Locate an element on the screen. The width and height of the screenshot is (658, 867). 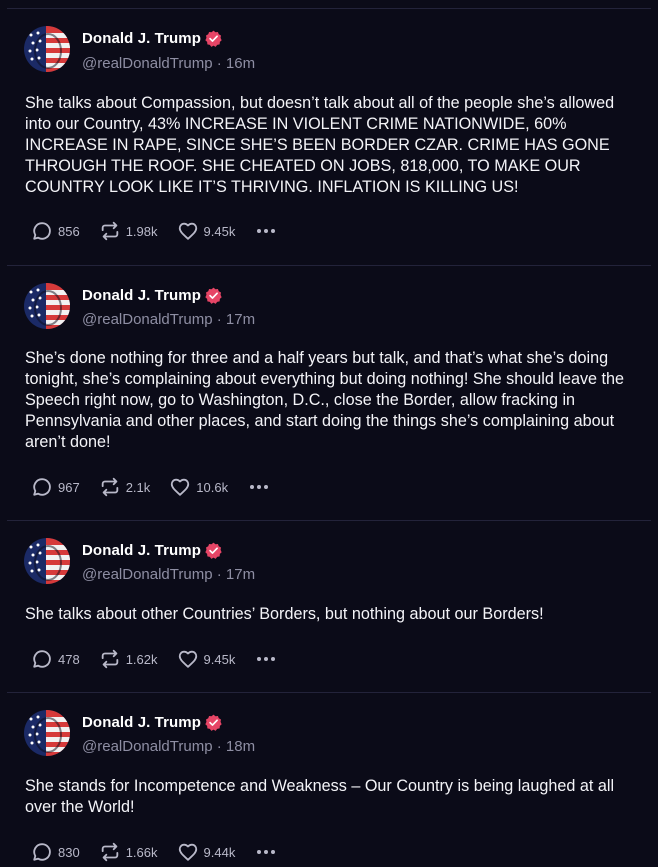
reply-count: 478 is located at coordinates (69, 659).